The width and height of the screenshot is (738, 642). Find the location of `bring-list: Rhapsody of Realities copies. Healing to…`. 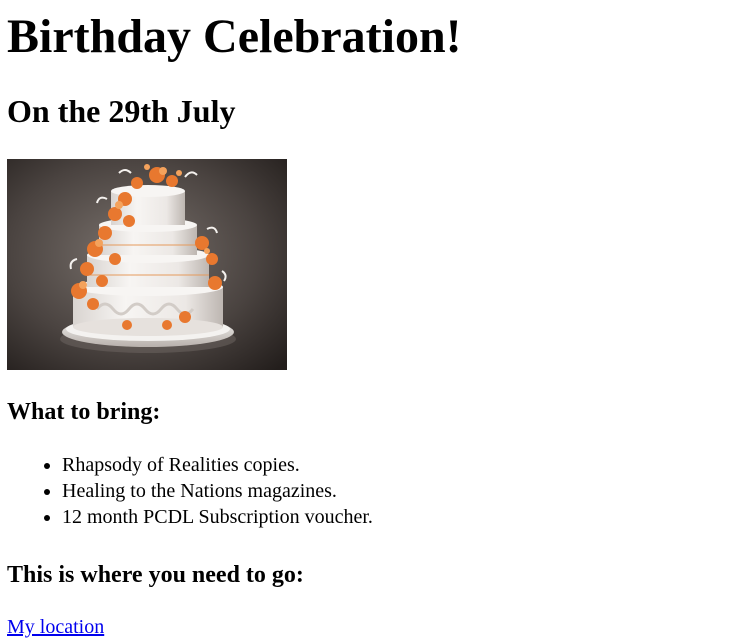

bring-list: Rhapsody of Realities copies. Healing to… is located at coordinates (190, 491).